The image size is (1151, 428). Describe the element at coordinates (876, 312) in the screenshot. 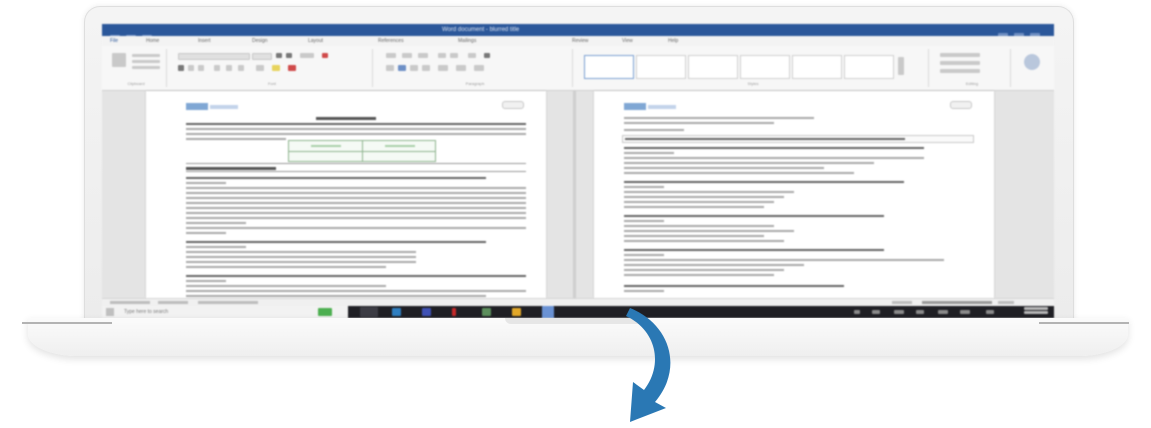

I see `people-icon` at that location.